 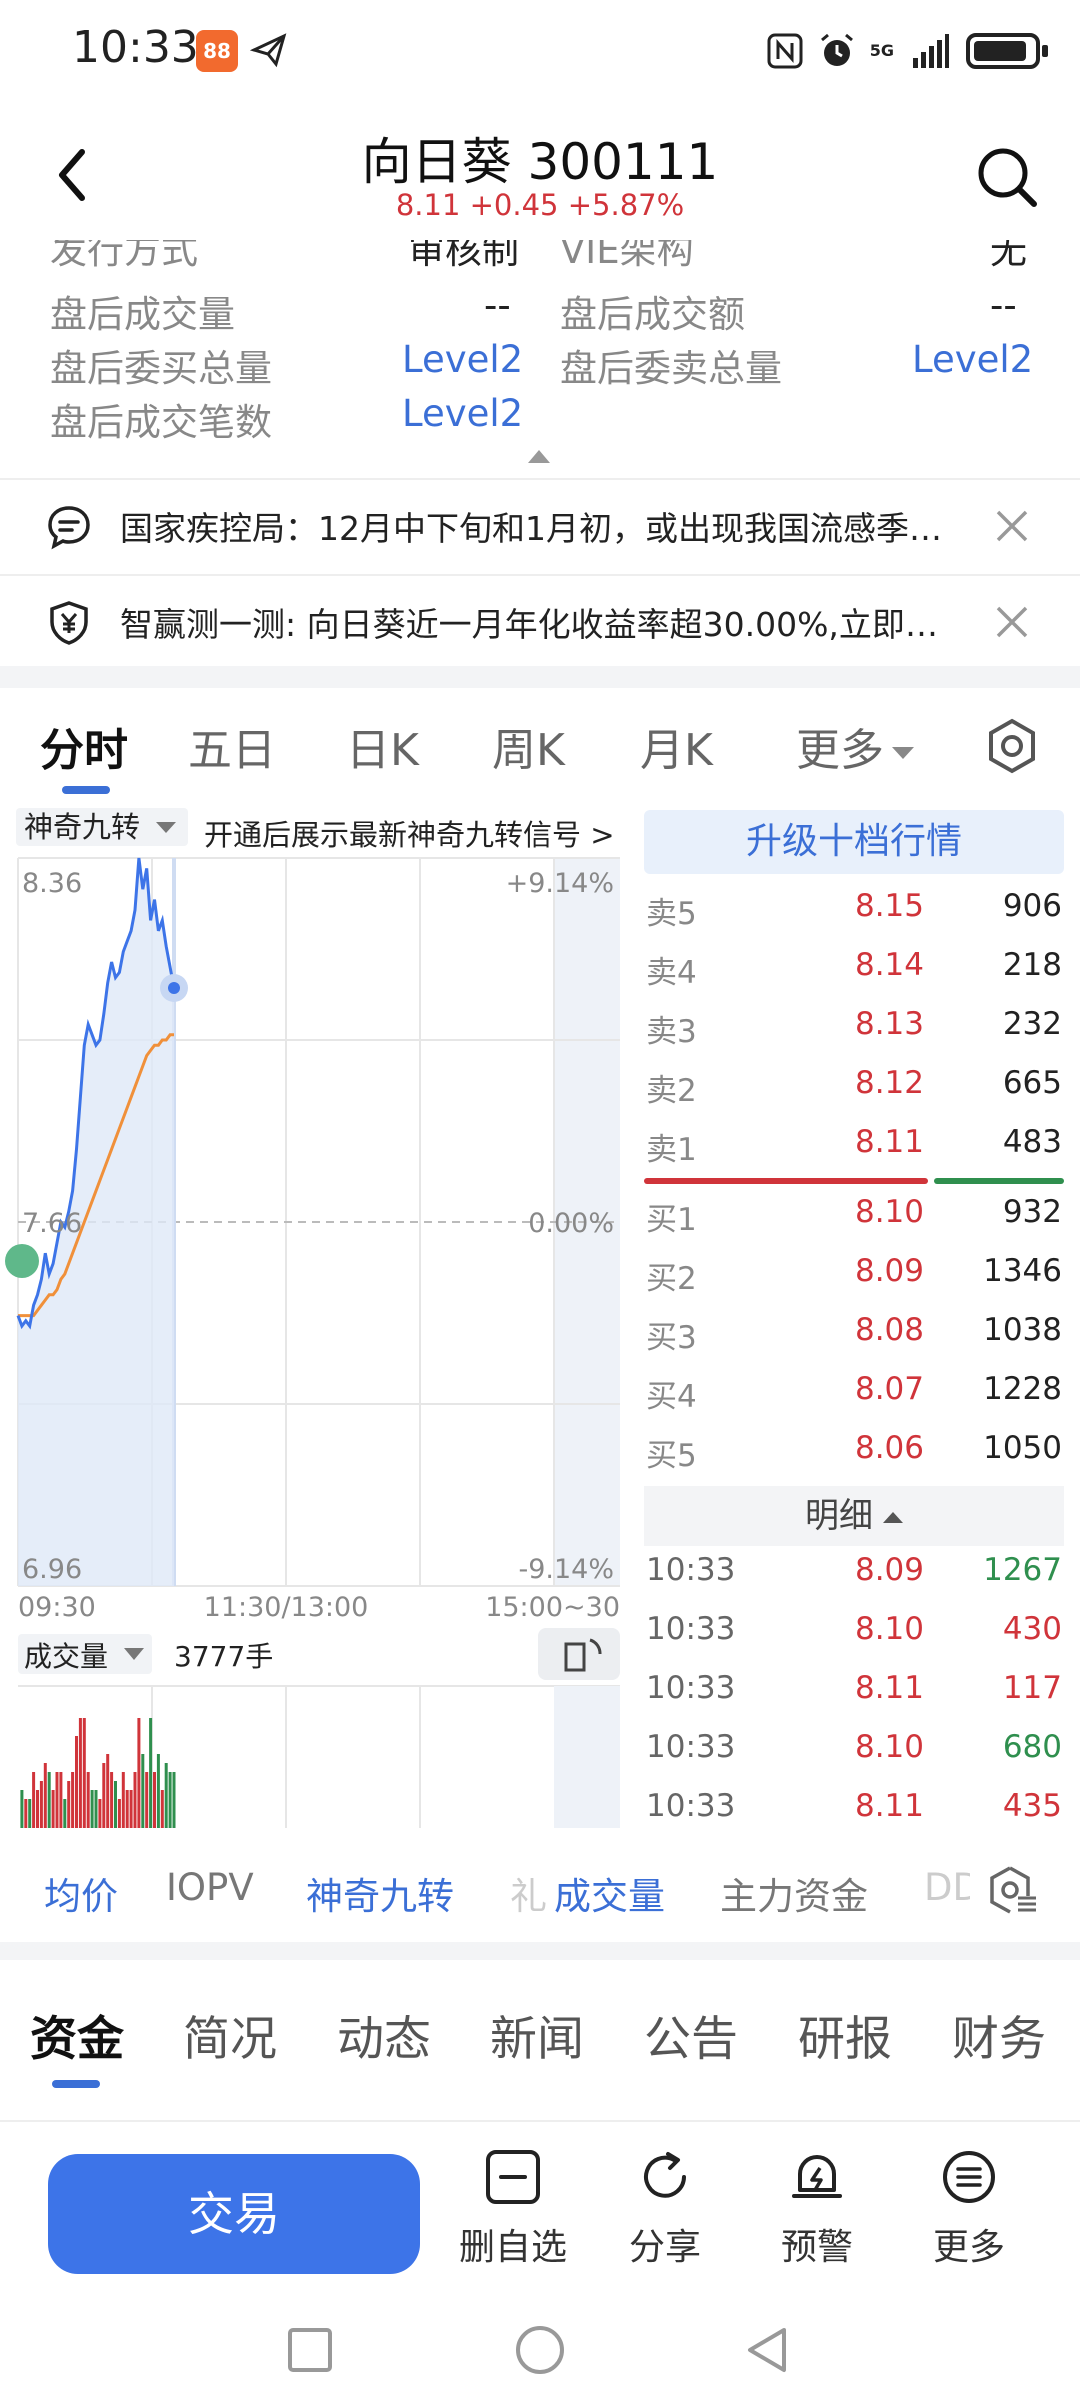 What do you see at coordinates (671, 914) in the screenshot?
I see `level-label: 卖5` at bounding box center [671, 914].